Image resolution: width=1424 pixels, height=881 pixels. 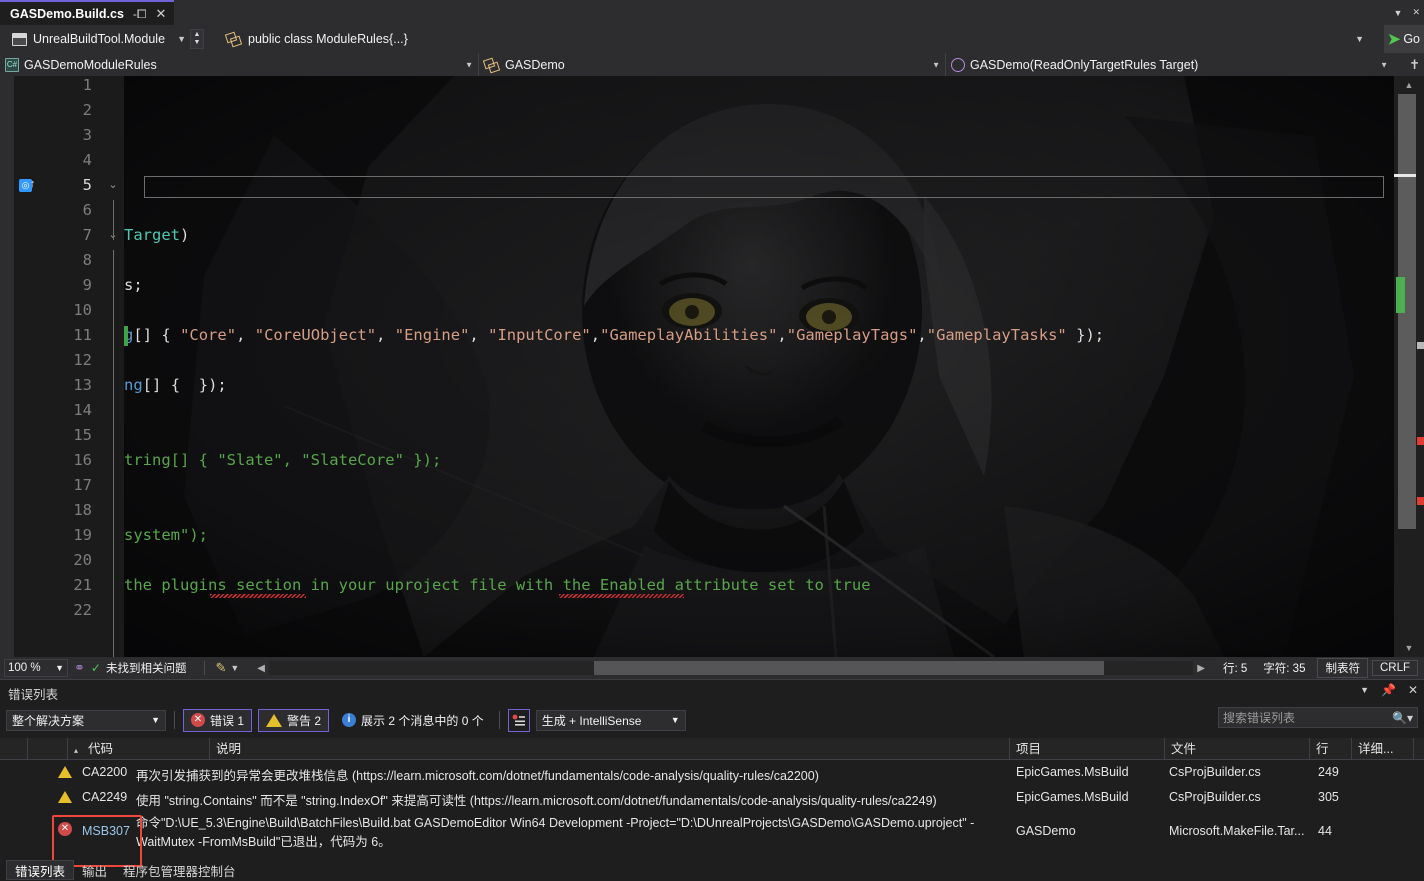 I want to click on type-dropdown-label: GASDemoModuleRules, so click(x=90, y=64).